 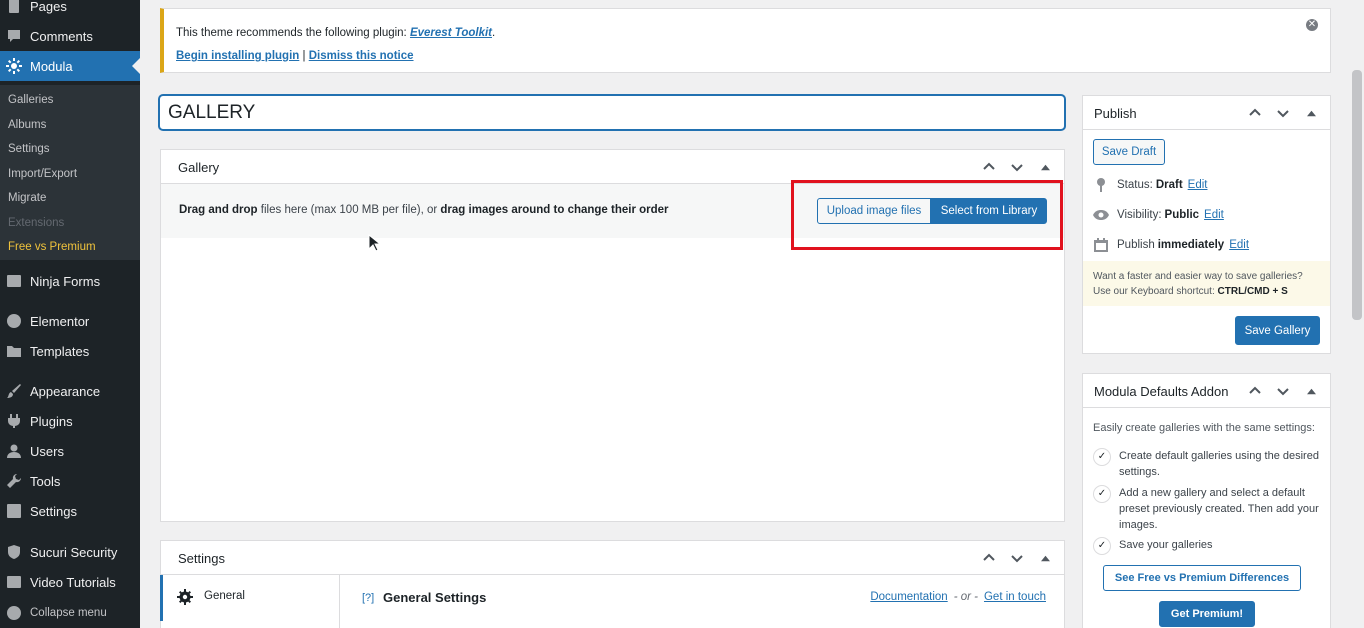 I want to click on pin-icon, so click(x=1101, y=185).